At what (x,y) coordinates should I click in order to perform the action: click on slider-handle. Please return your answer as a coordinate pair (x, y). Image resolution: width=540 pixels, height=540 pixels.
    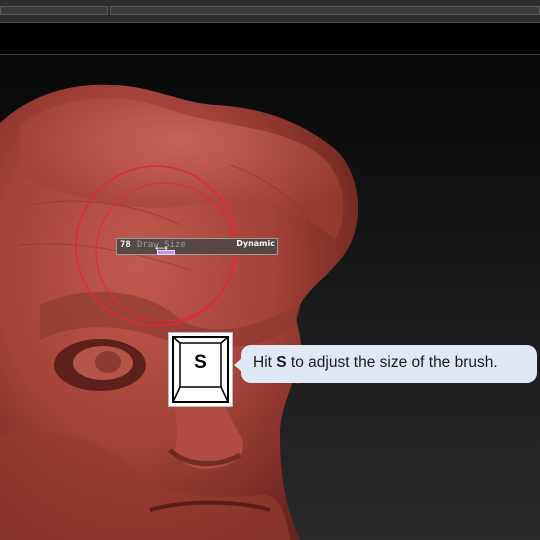
    Looking at the image, I should click on (166, 252).